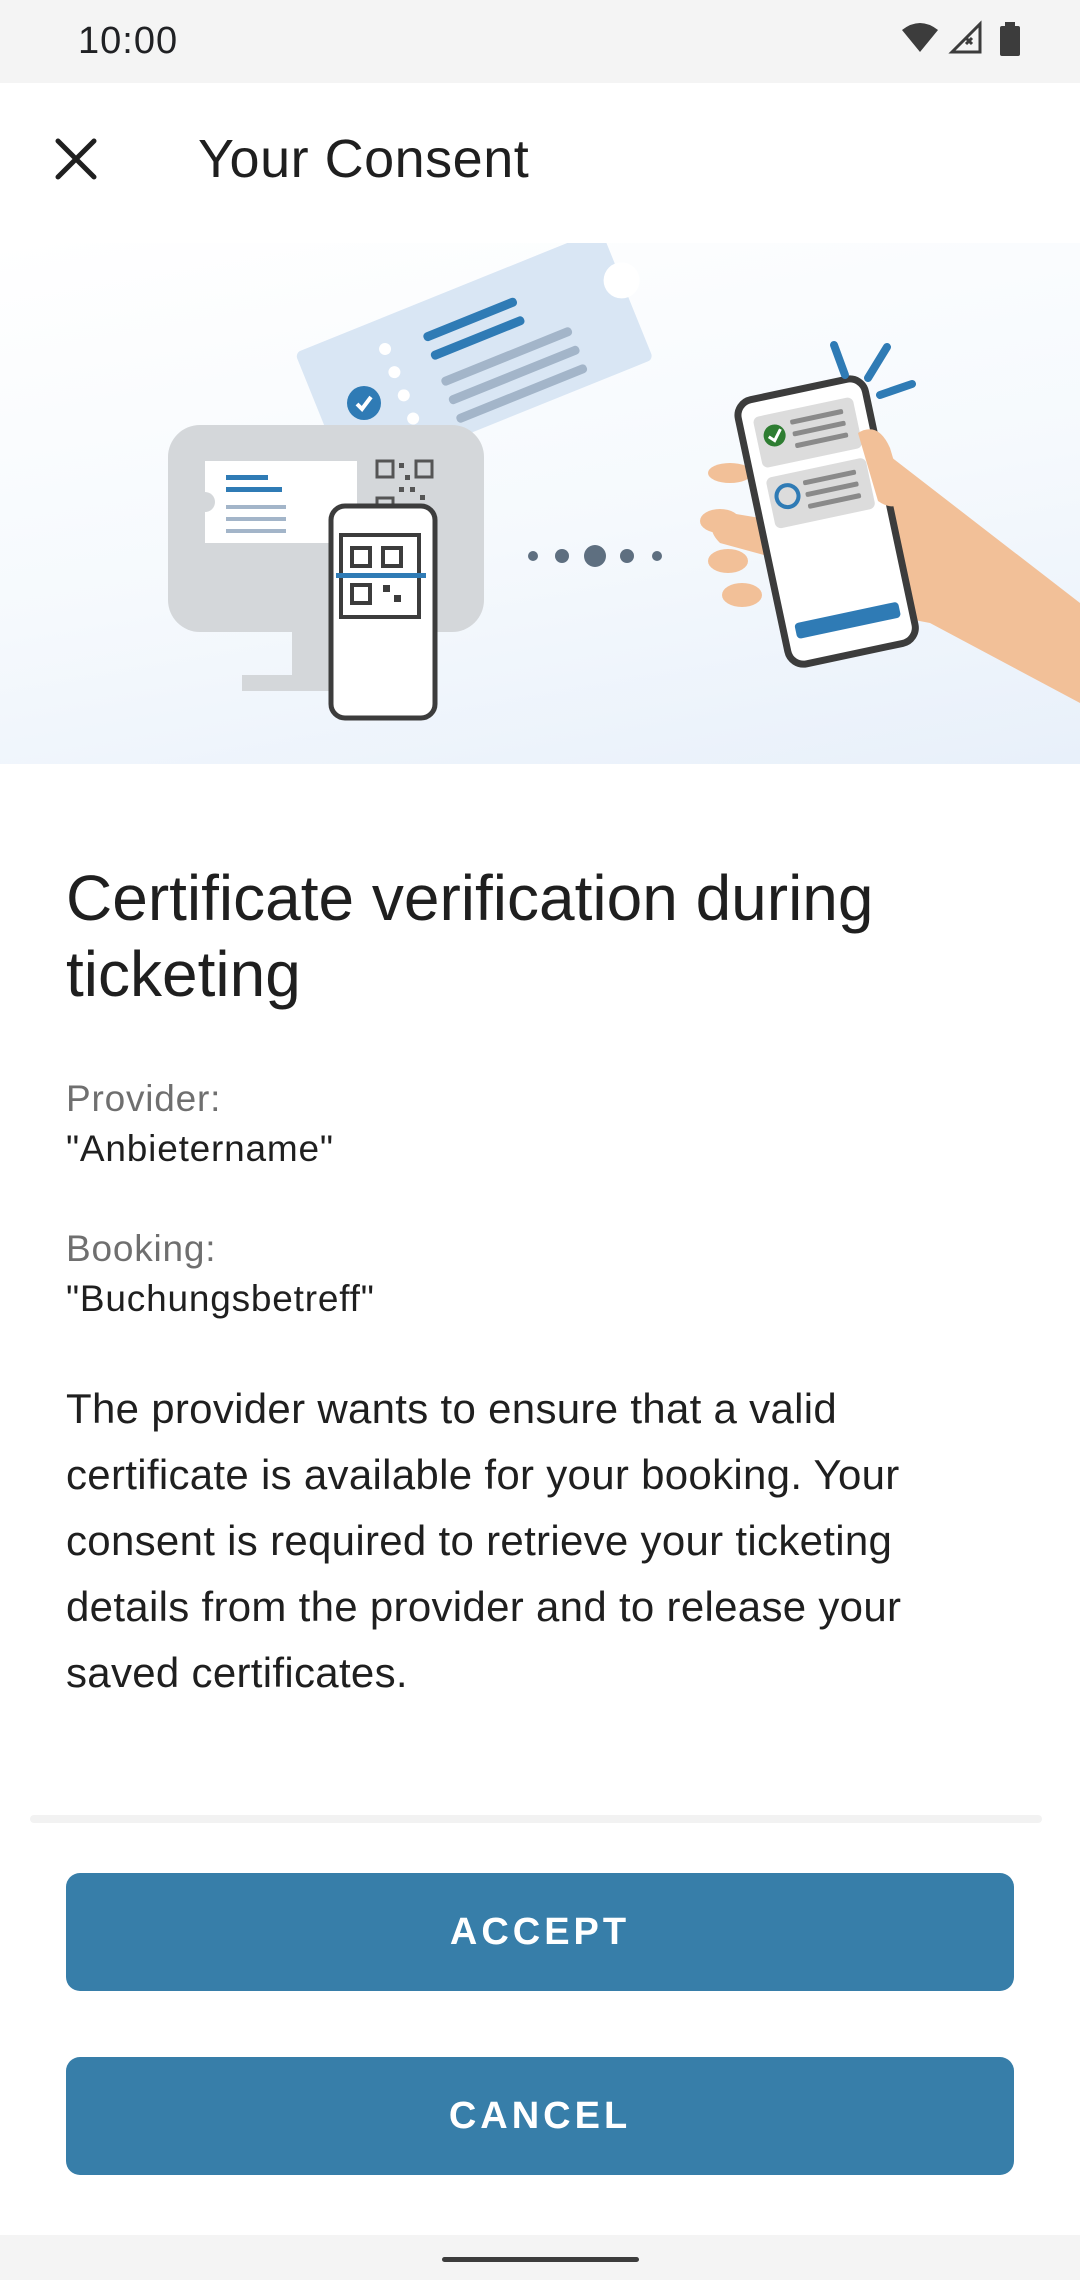 The image size is (1080, 2280). Describe the element at coordinates (540, 2116) in the screenshot. I see `cancel-button: CANCEL` at that location.